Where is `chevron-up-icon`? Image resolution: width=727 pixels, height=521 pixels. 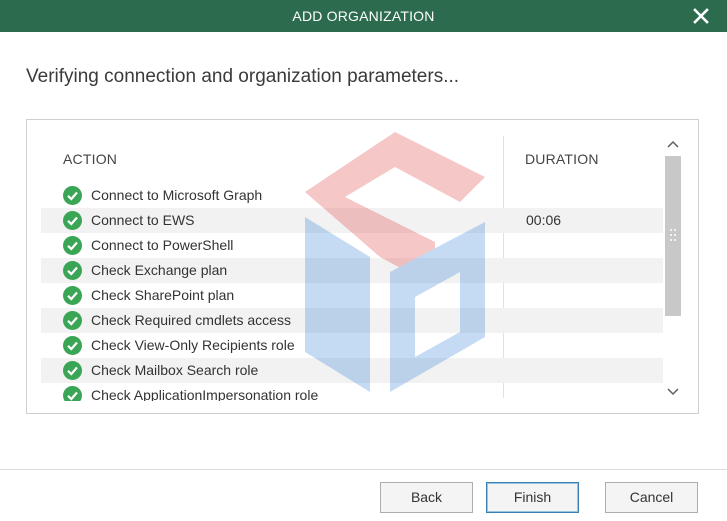
chevron-up-icon is located at coordinates (673, 145).